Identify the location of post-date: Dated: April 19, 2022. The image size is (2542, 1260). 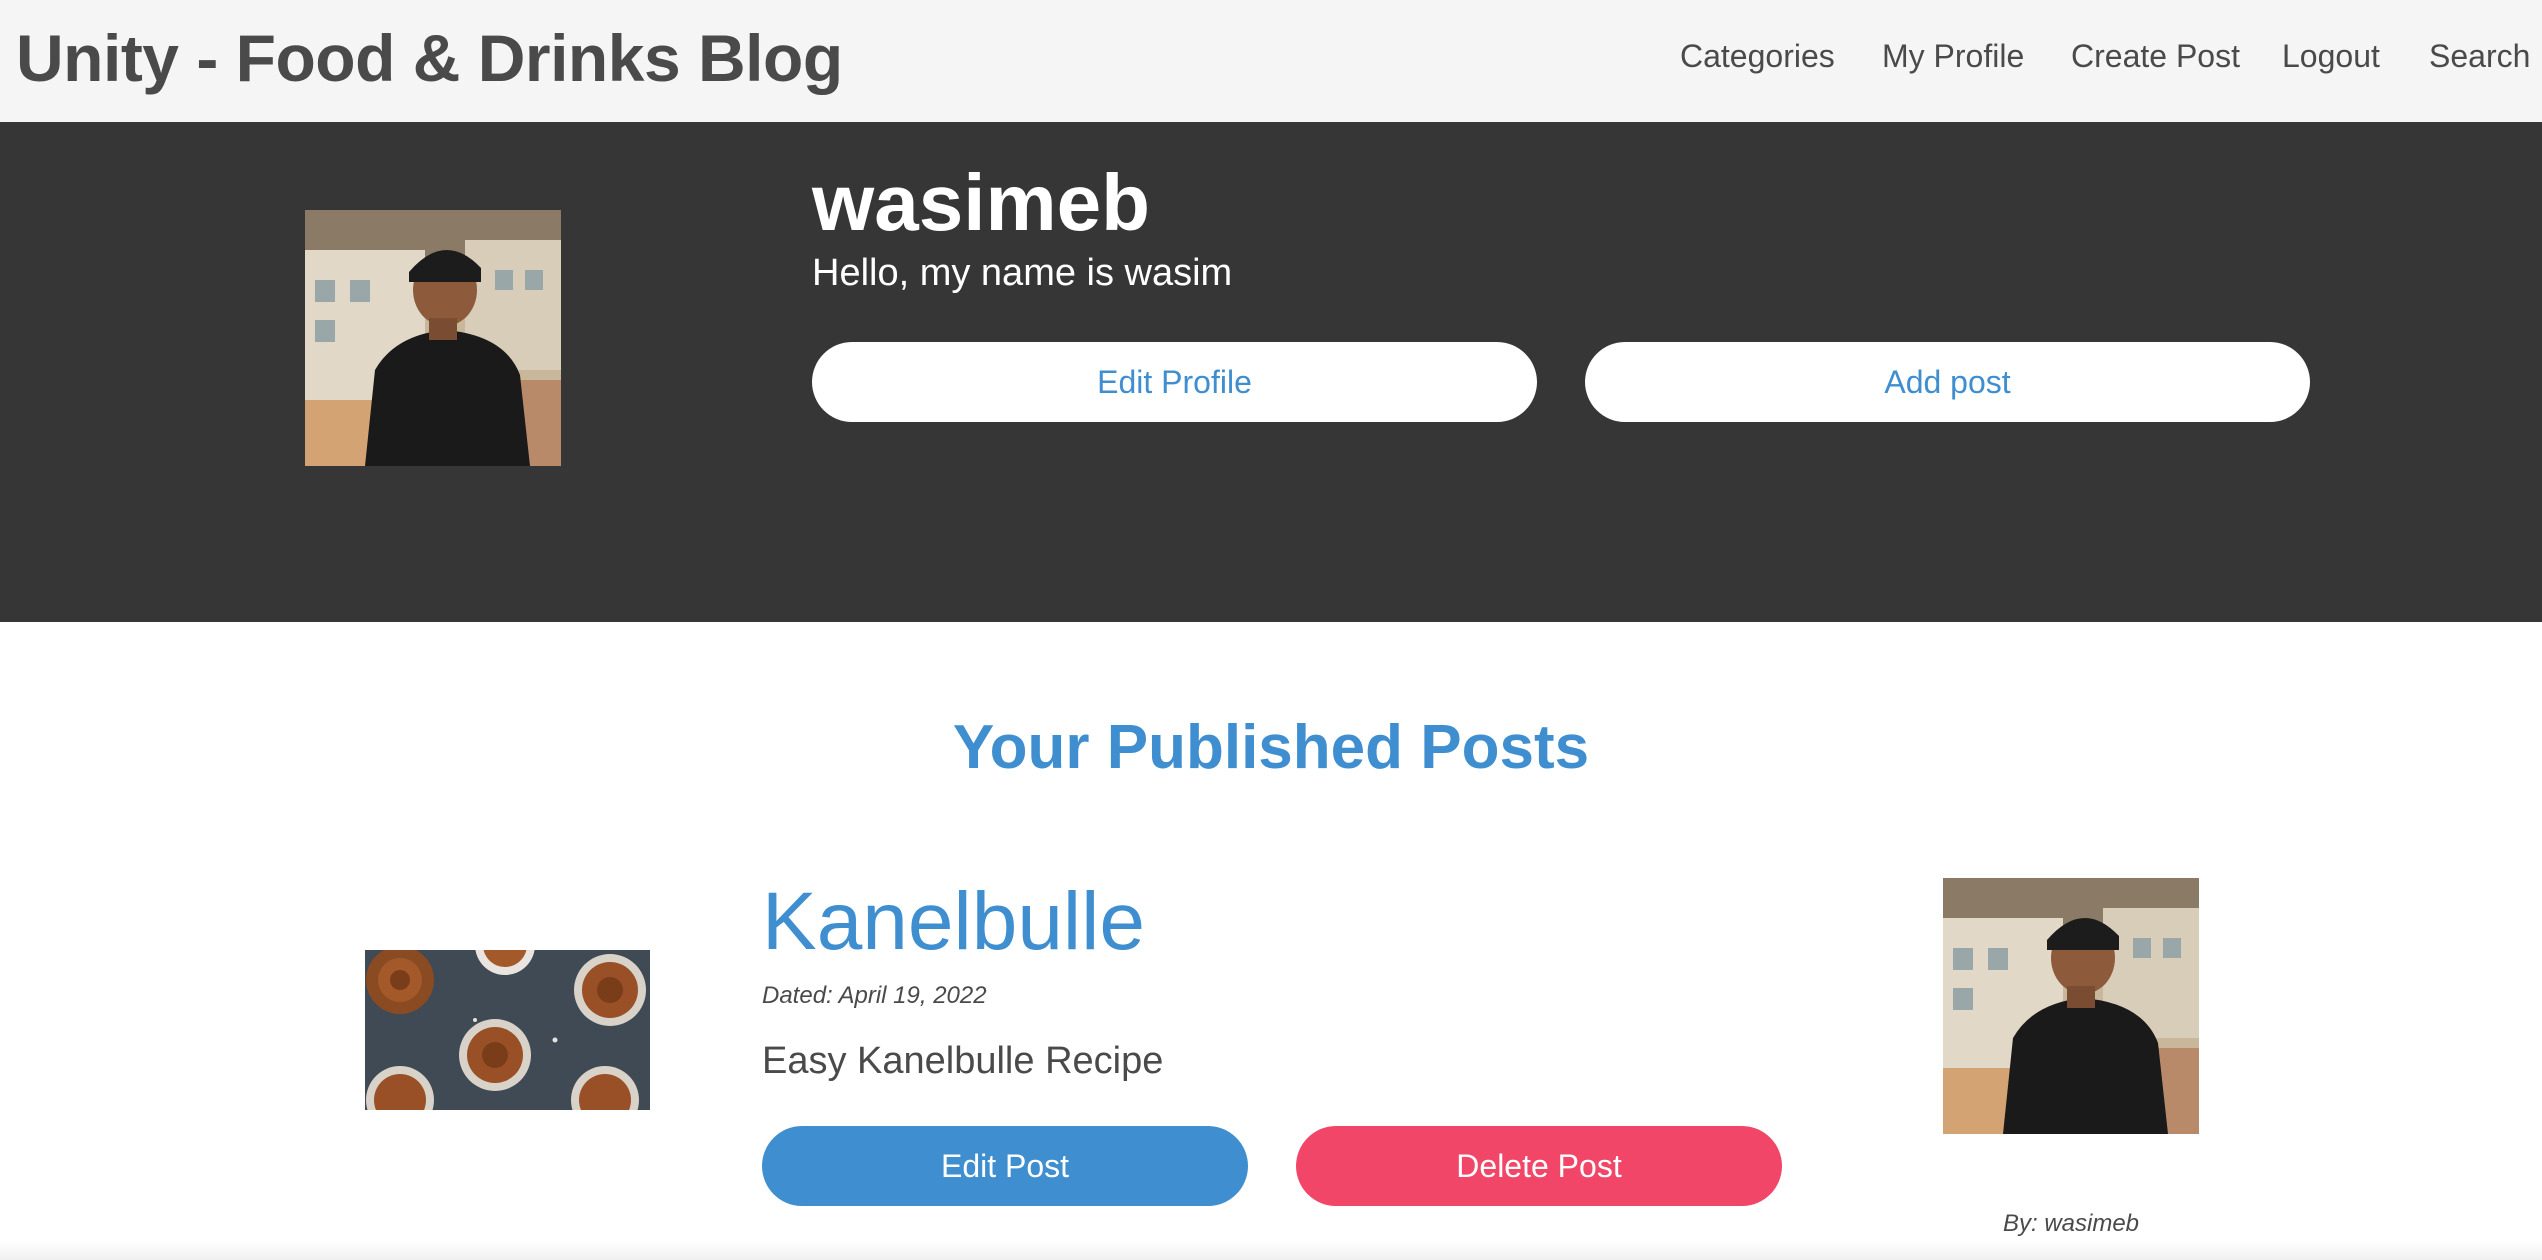
(874, 995).